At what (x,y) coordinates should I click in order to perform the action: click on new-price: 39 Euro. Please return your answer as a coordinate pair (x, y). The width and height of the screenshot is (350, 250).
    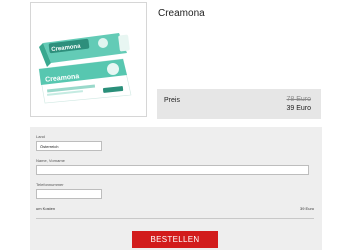
    Looking at the image, I should click on (298, 108).